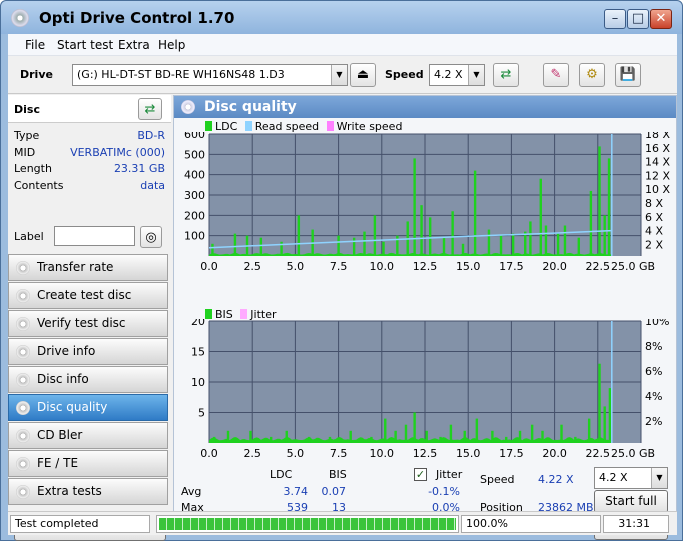 Image resolution: width=683 pixels, height=541 pixels. Describe the element at coordinates (63, 379) in the screenshot. I see `nav-label: Disc info` at that location.